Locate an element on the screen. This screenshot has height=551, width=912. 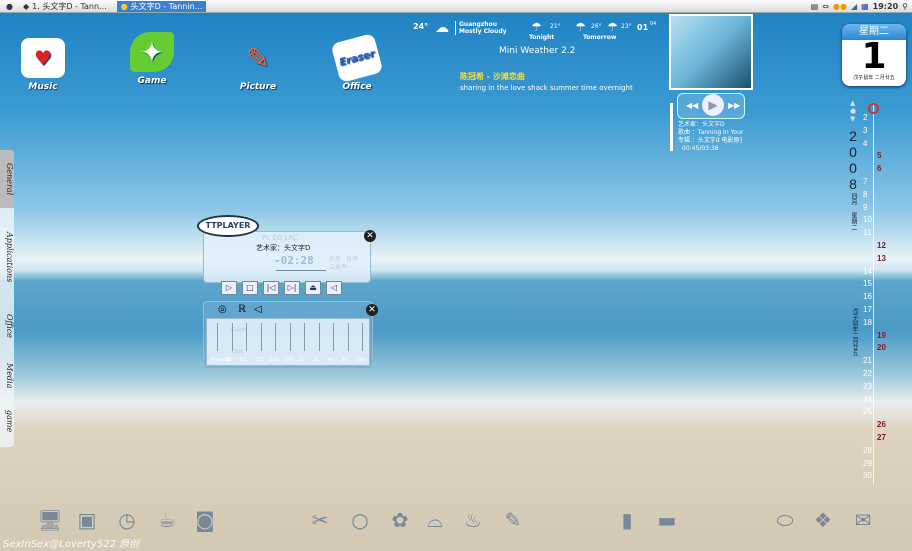
play-icon: ▷ is located at coordinates (229, 288).